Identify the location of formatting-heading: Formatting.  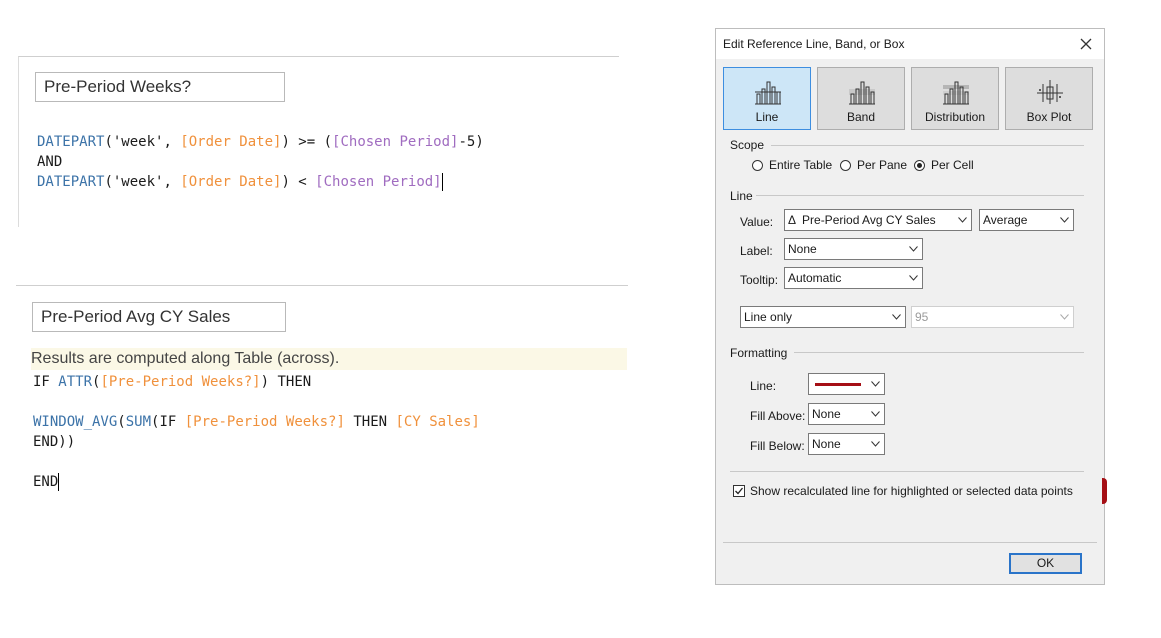
(759, 353).